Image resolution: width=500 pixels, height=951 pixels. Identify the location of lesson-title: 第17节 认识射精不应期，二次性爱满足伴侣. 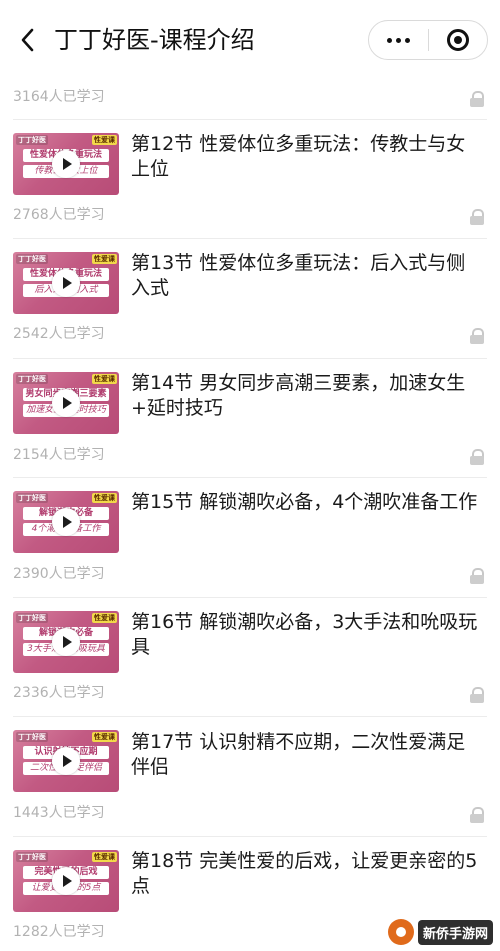
(306, 755).